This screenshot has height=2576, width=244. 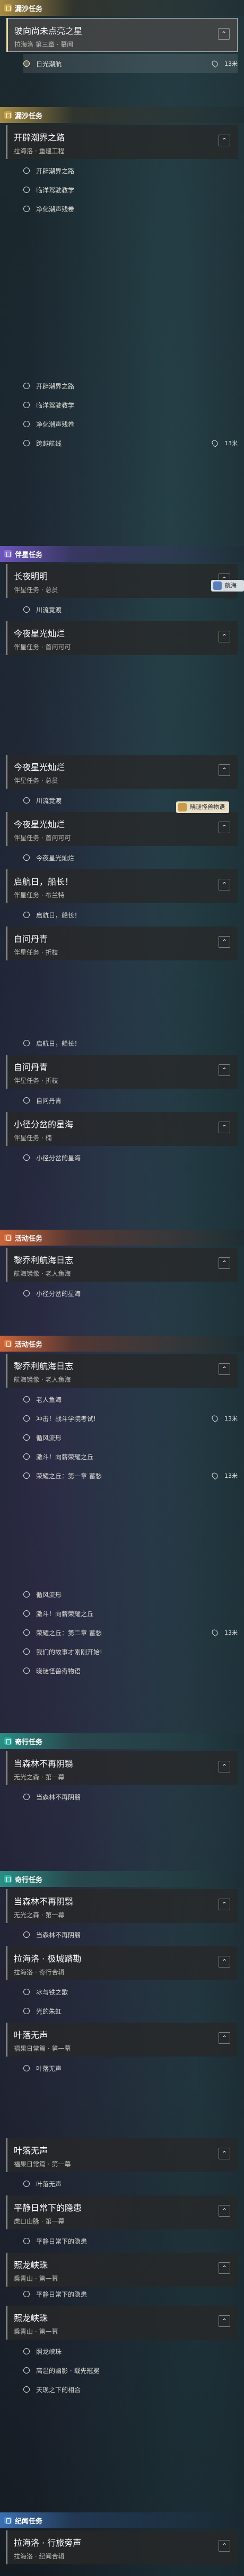 I want to click on objective-item: 日光潮航 13米, so click(x=131, y=63).